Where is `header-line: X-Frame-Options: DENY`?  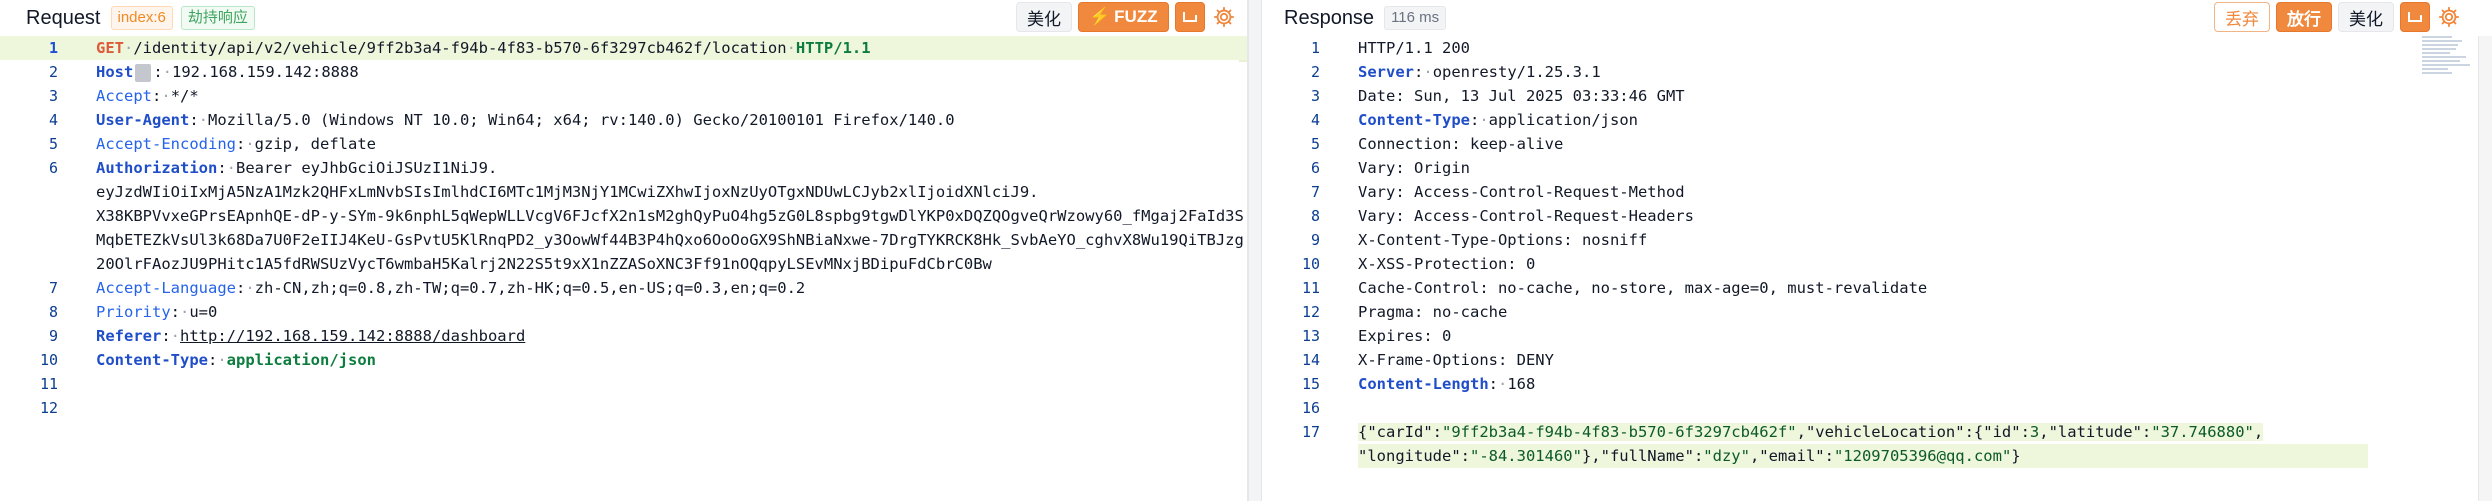
header-line: X-Frame-Options: DENY is located at coordinates (1456, 360).